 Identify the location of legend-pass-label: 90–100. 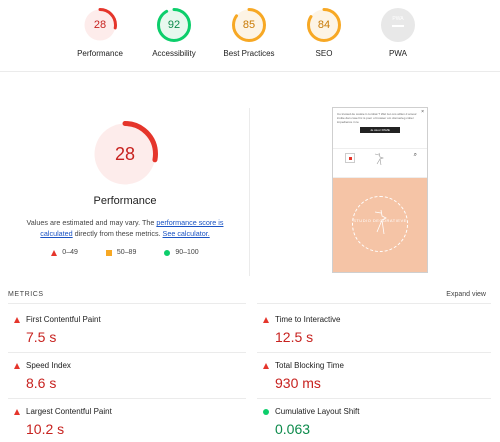
(187, 252).